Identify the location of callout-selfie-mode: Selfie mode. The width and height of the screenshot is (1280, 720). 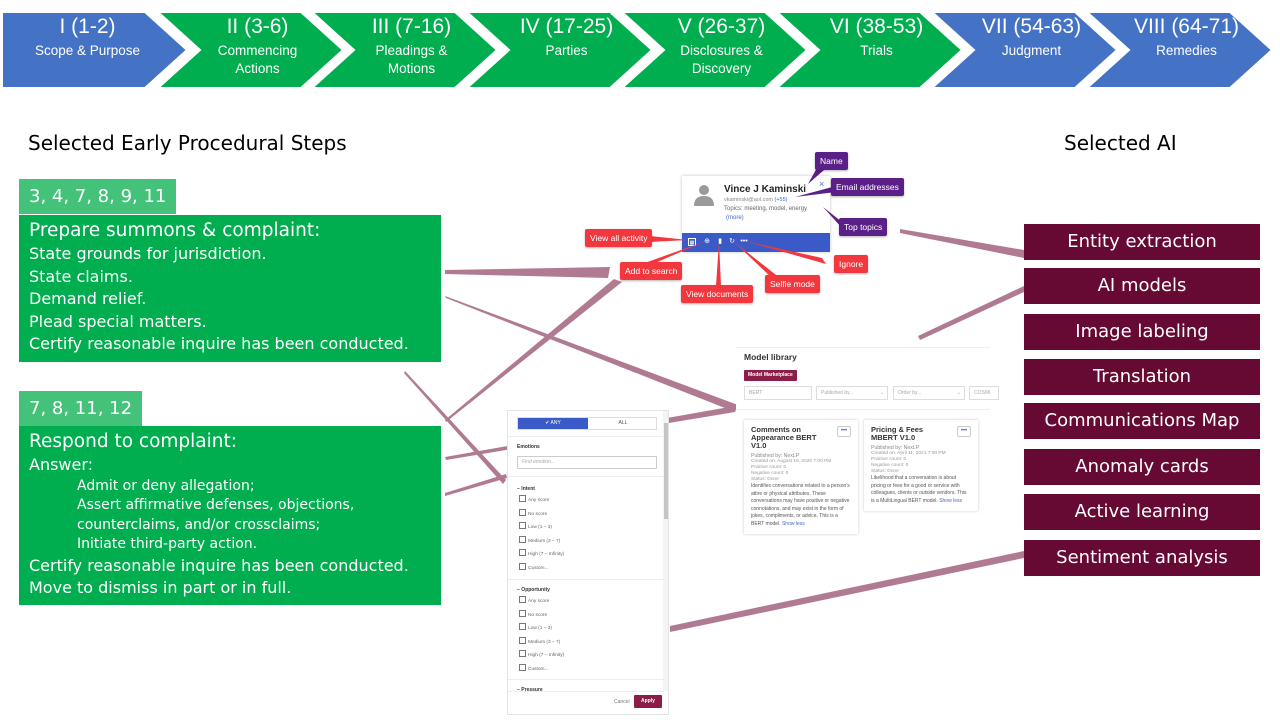
(792, 284).